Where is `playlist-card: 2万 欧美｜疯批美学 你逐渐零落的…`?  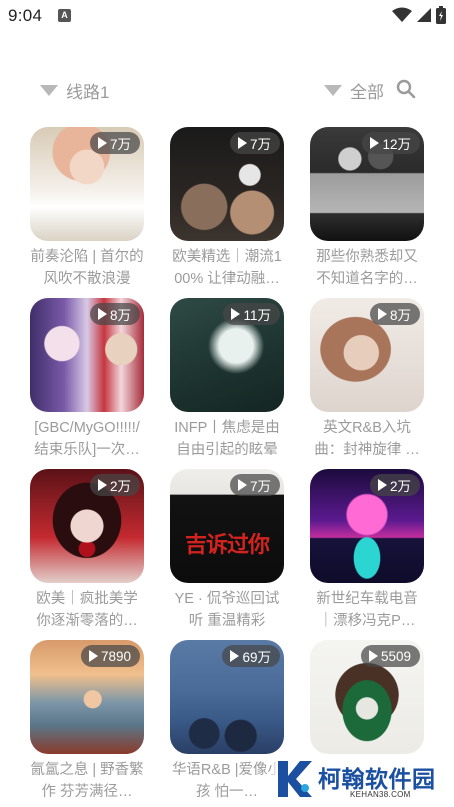
playlist-card: 2万 欧美｜疯批美学 你逐渐零落的… is located at coordinates (87, 550).